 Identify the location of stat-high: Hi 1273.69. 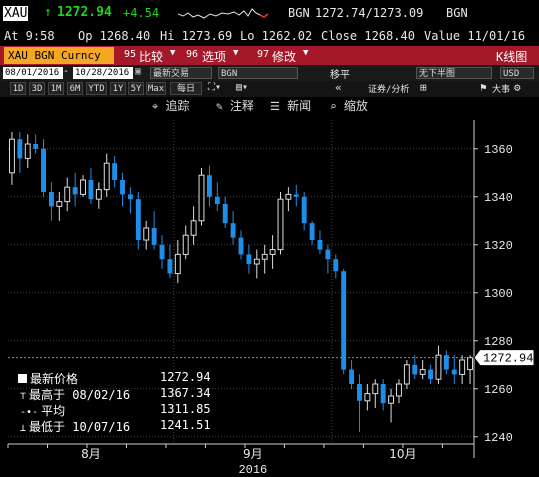
(196, 36).